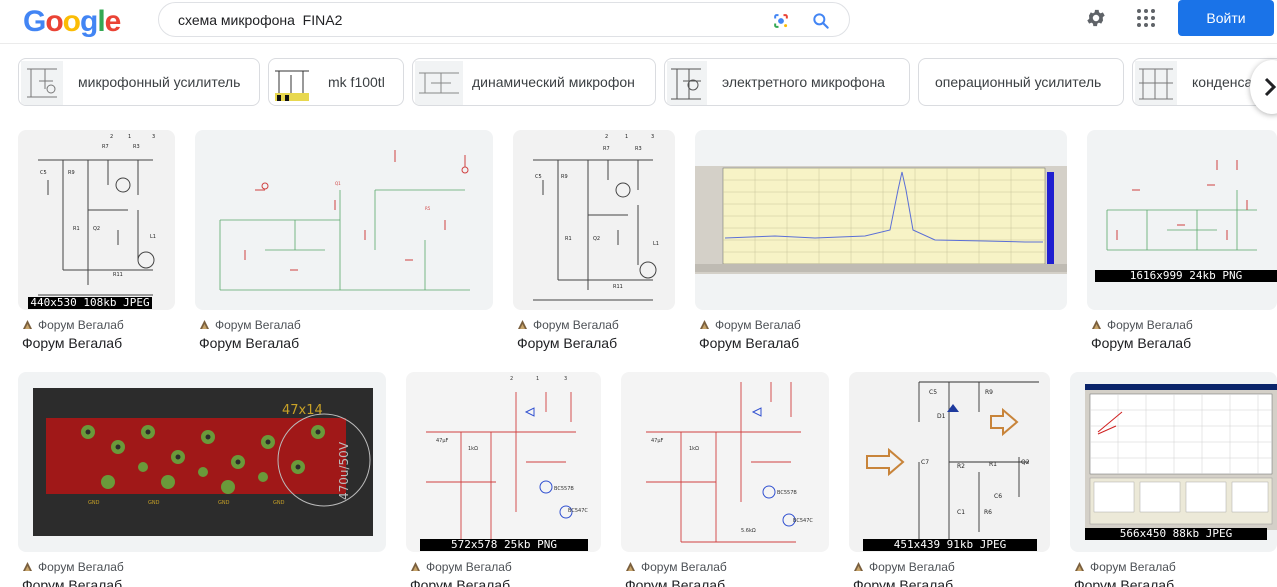 The height and width of the screenshot is (587, 1277). I want to click on chip-label: микрофонный усилитель, so click(159, 82).